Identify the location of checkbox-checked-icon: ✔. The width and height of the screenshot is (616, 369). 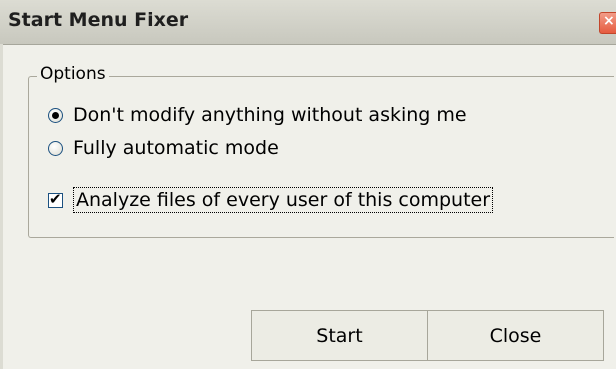
(55, 198).